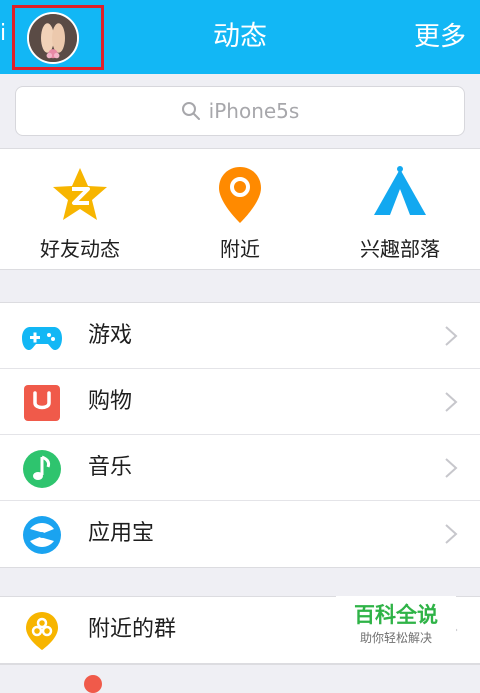 The height and width of the screenshot is (693, 480). Describe the element at coordinates (42, 338) in the screenshot. I see `gamepad-icon` at that location.